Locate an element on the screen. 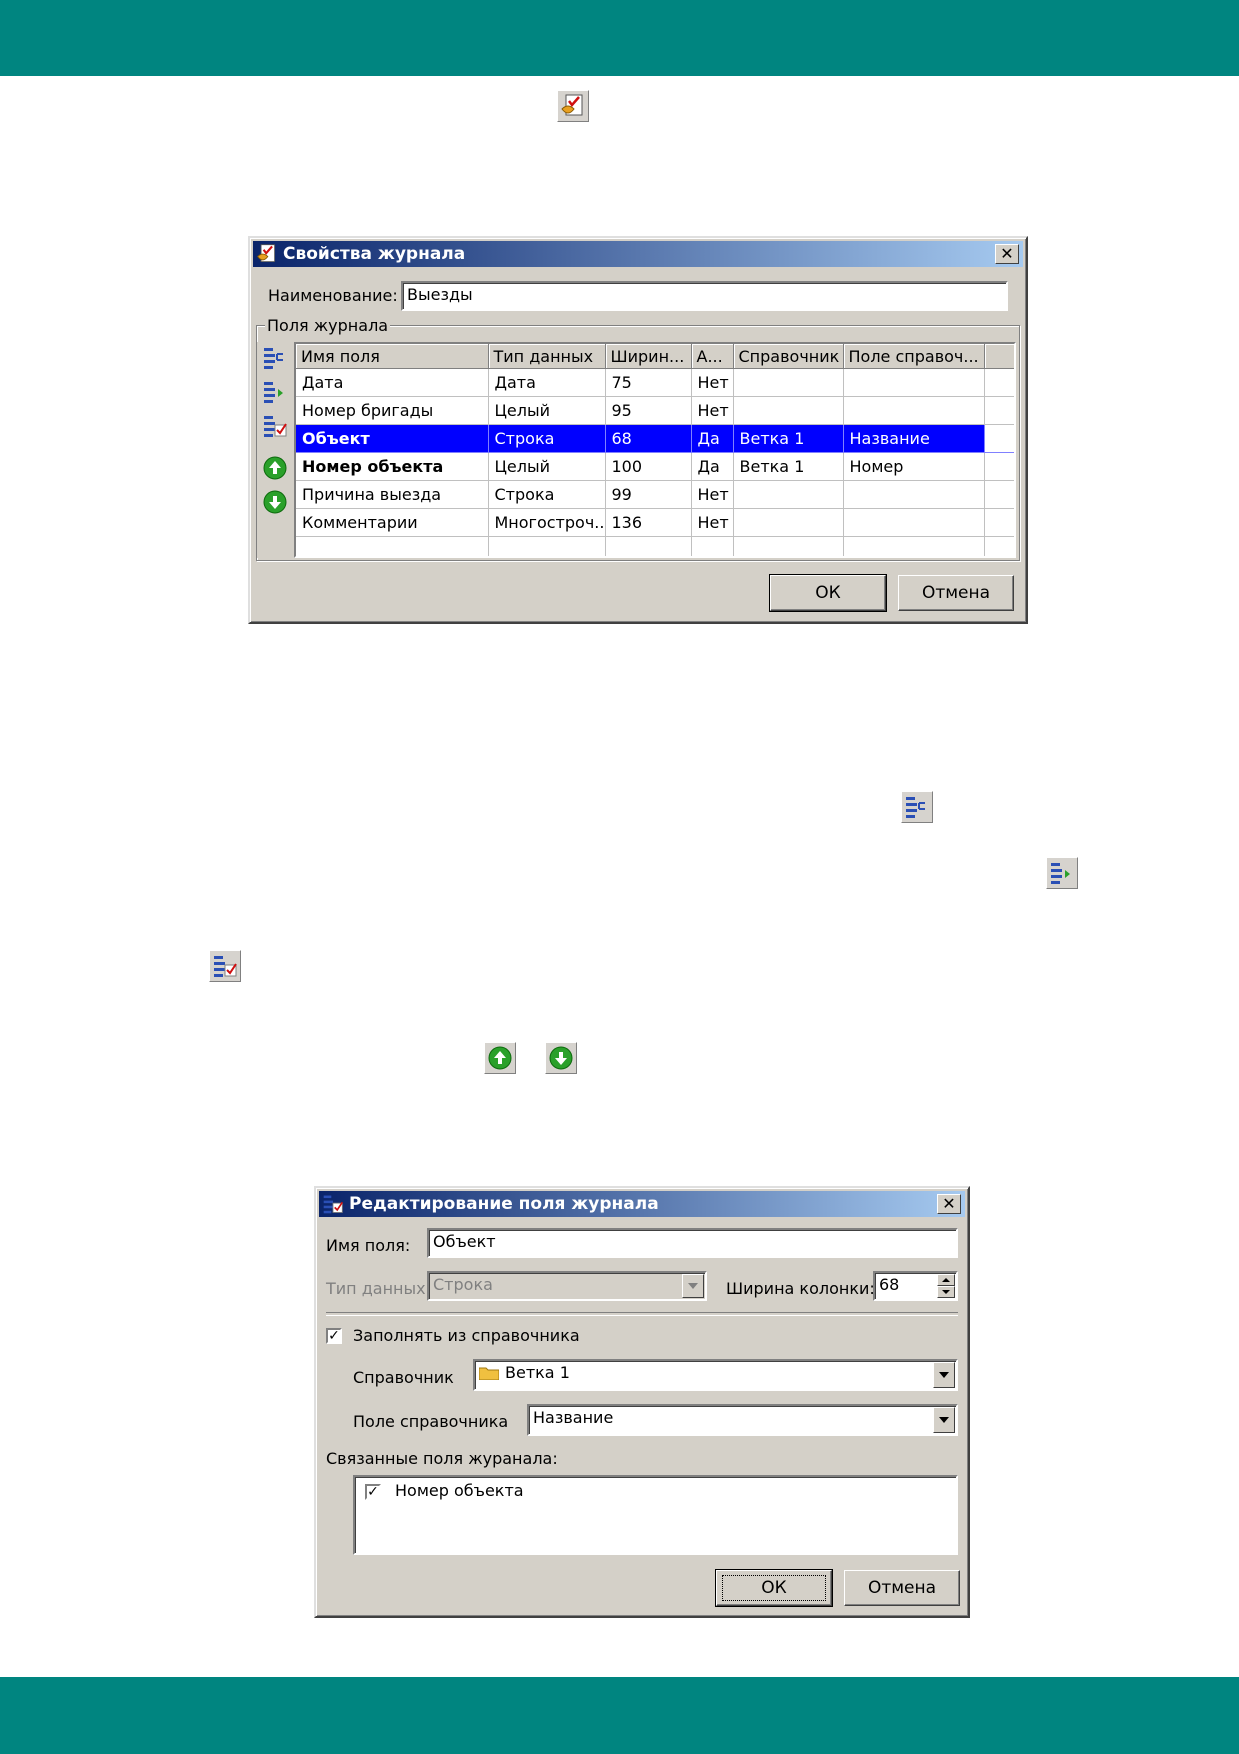 The image size is (1239, 1754). table-row: Дата Дата 75 Нет is located at coordinates (655, 382).